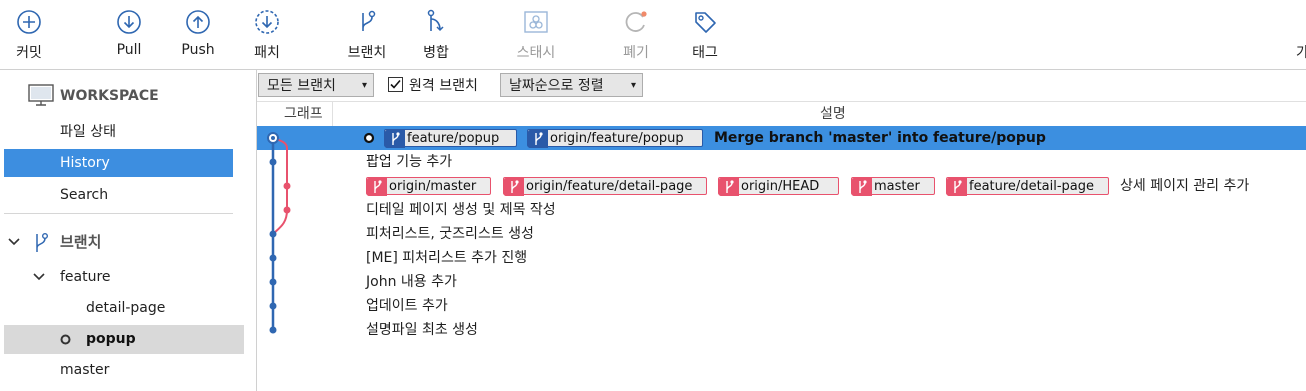  What do you see at coordinates (461, 210) in the screenshot?
I see `commit-message: 디테일 페이지 생성 및 제목 작성` at bounding box center [461, 210].